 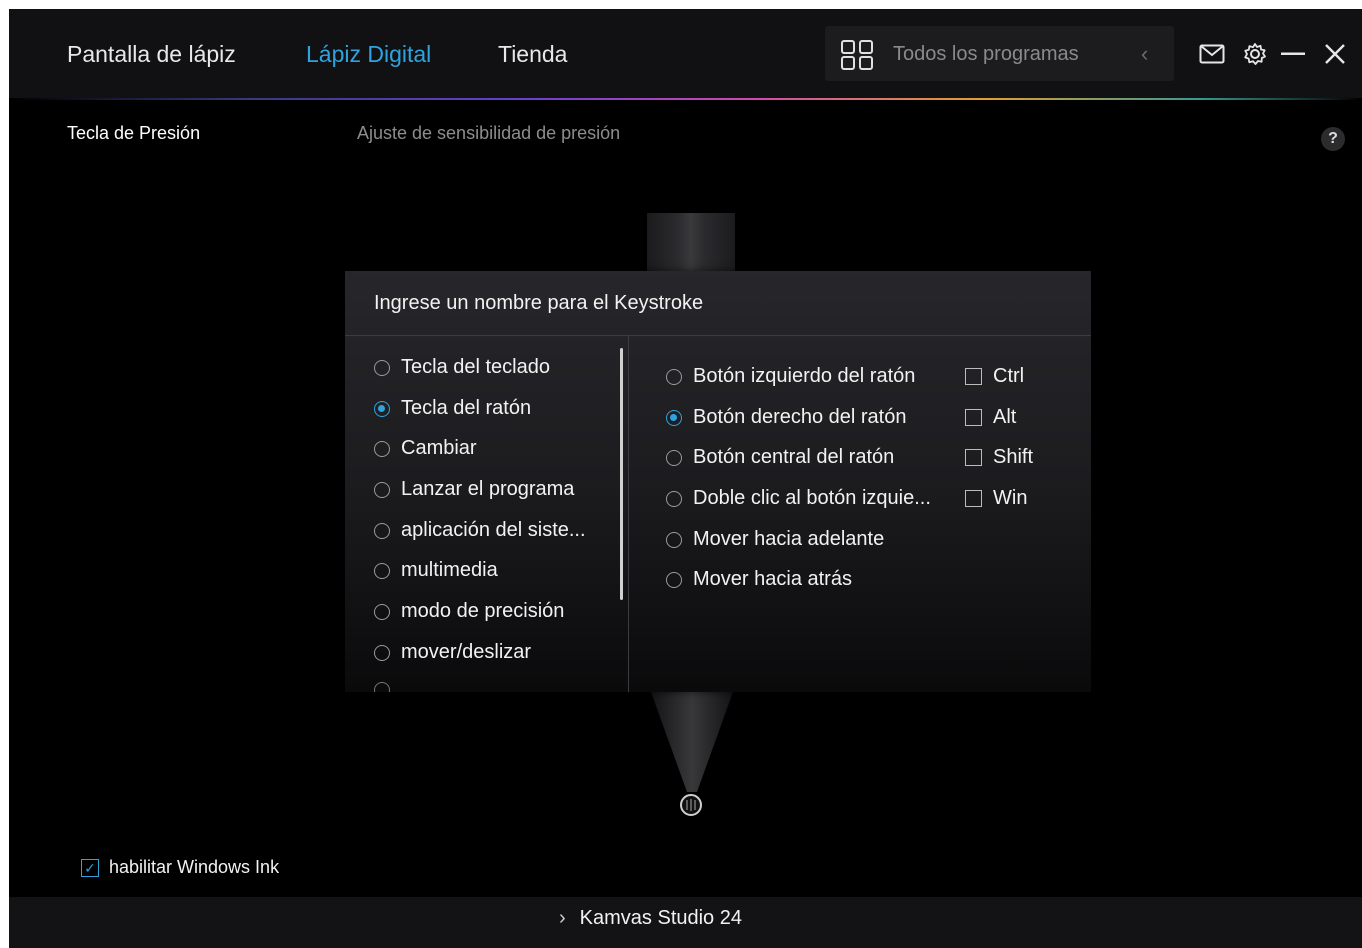 What do you see at coordinates (134, 133) in the screenshot?
I see `section-title: Tecla de Presión` at bounding box center [134, 133].